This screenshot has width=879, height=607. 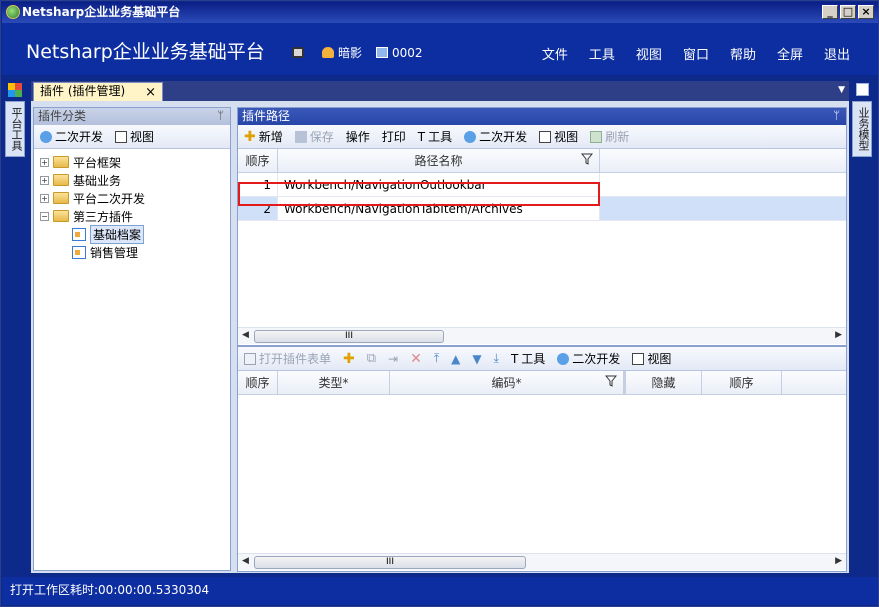 What do you see at coordinates (649, 53) in the screenshot?
I see `menu-view: 视图` at bounding box center [649, 53].